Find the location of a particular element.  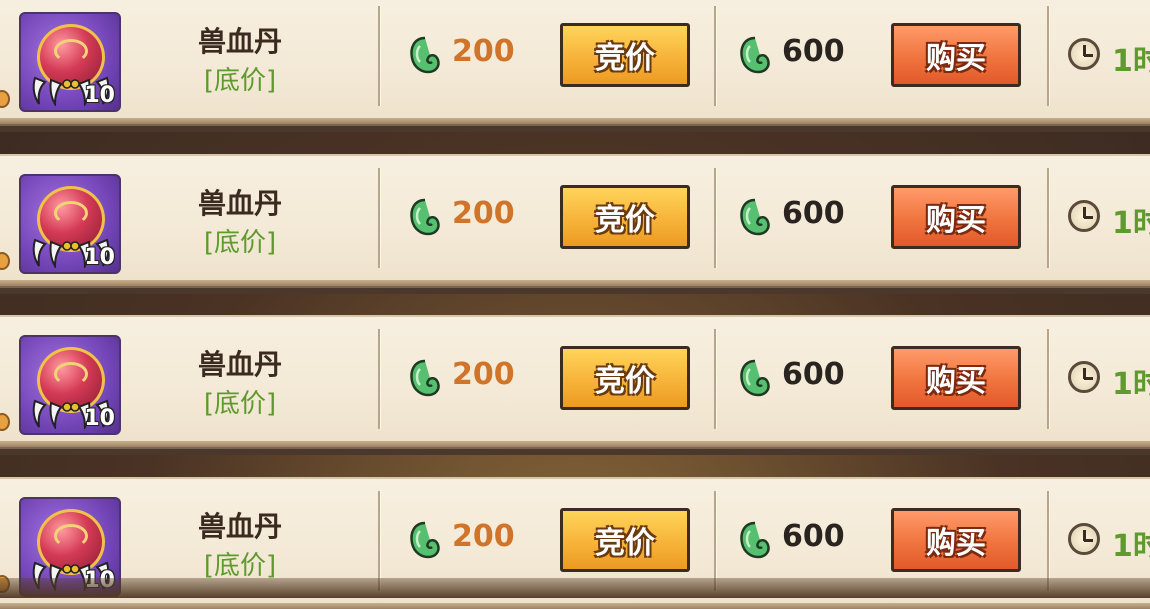

bottom-shade is located at coordinates (575, 588).